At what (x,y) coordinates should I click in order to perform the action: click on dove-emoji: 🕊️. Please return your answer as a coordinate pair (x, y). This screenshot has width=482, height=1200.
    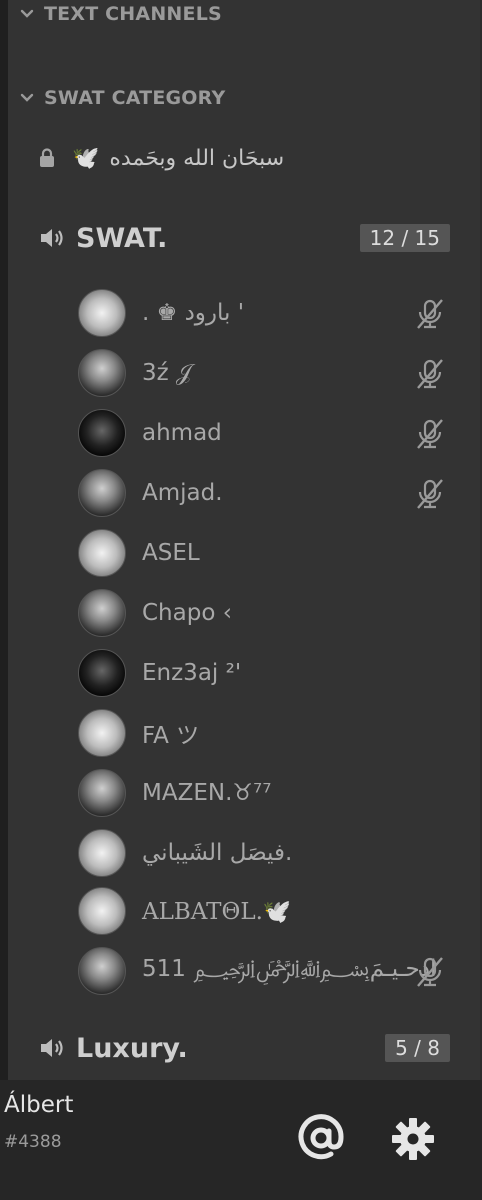
    Looking at the image, I should click on (86, 158).